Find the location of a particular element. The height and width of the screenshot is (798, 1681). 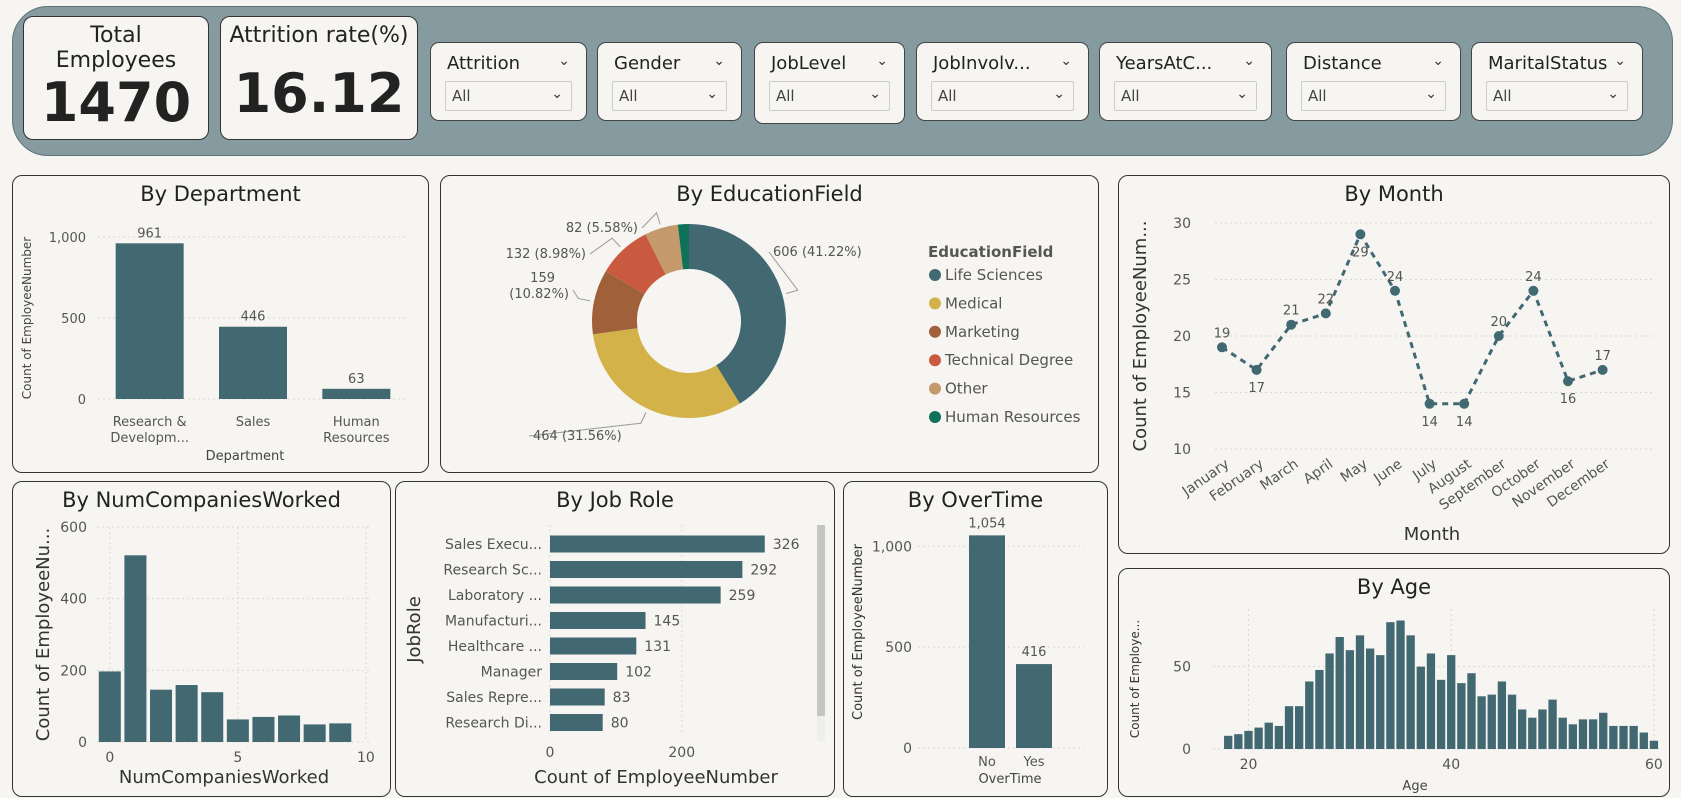

x-tick-label: 20 is located at coordinates (1249, 765).